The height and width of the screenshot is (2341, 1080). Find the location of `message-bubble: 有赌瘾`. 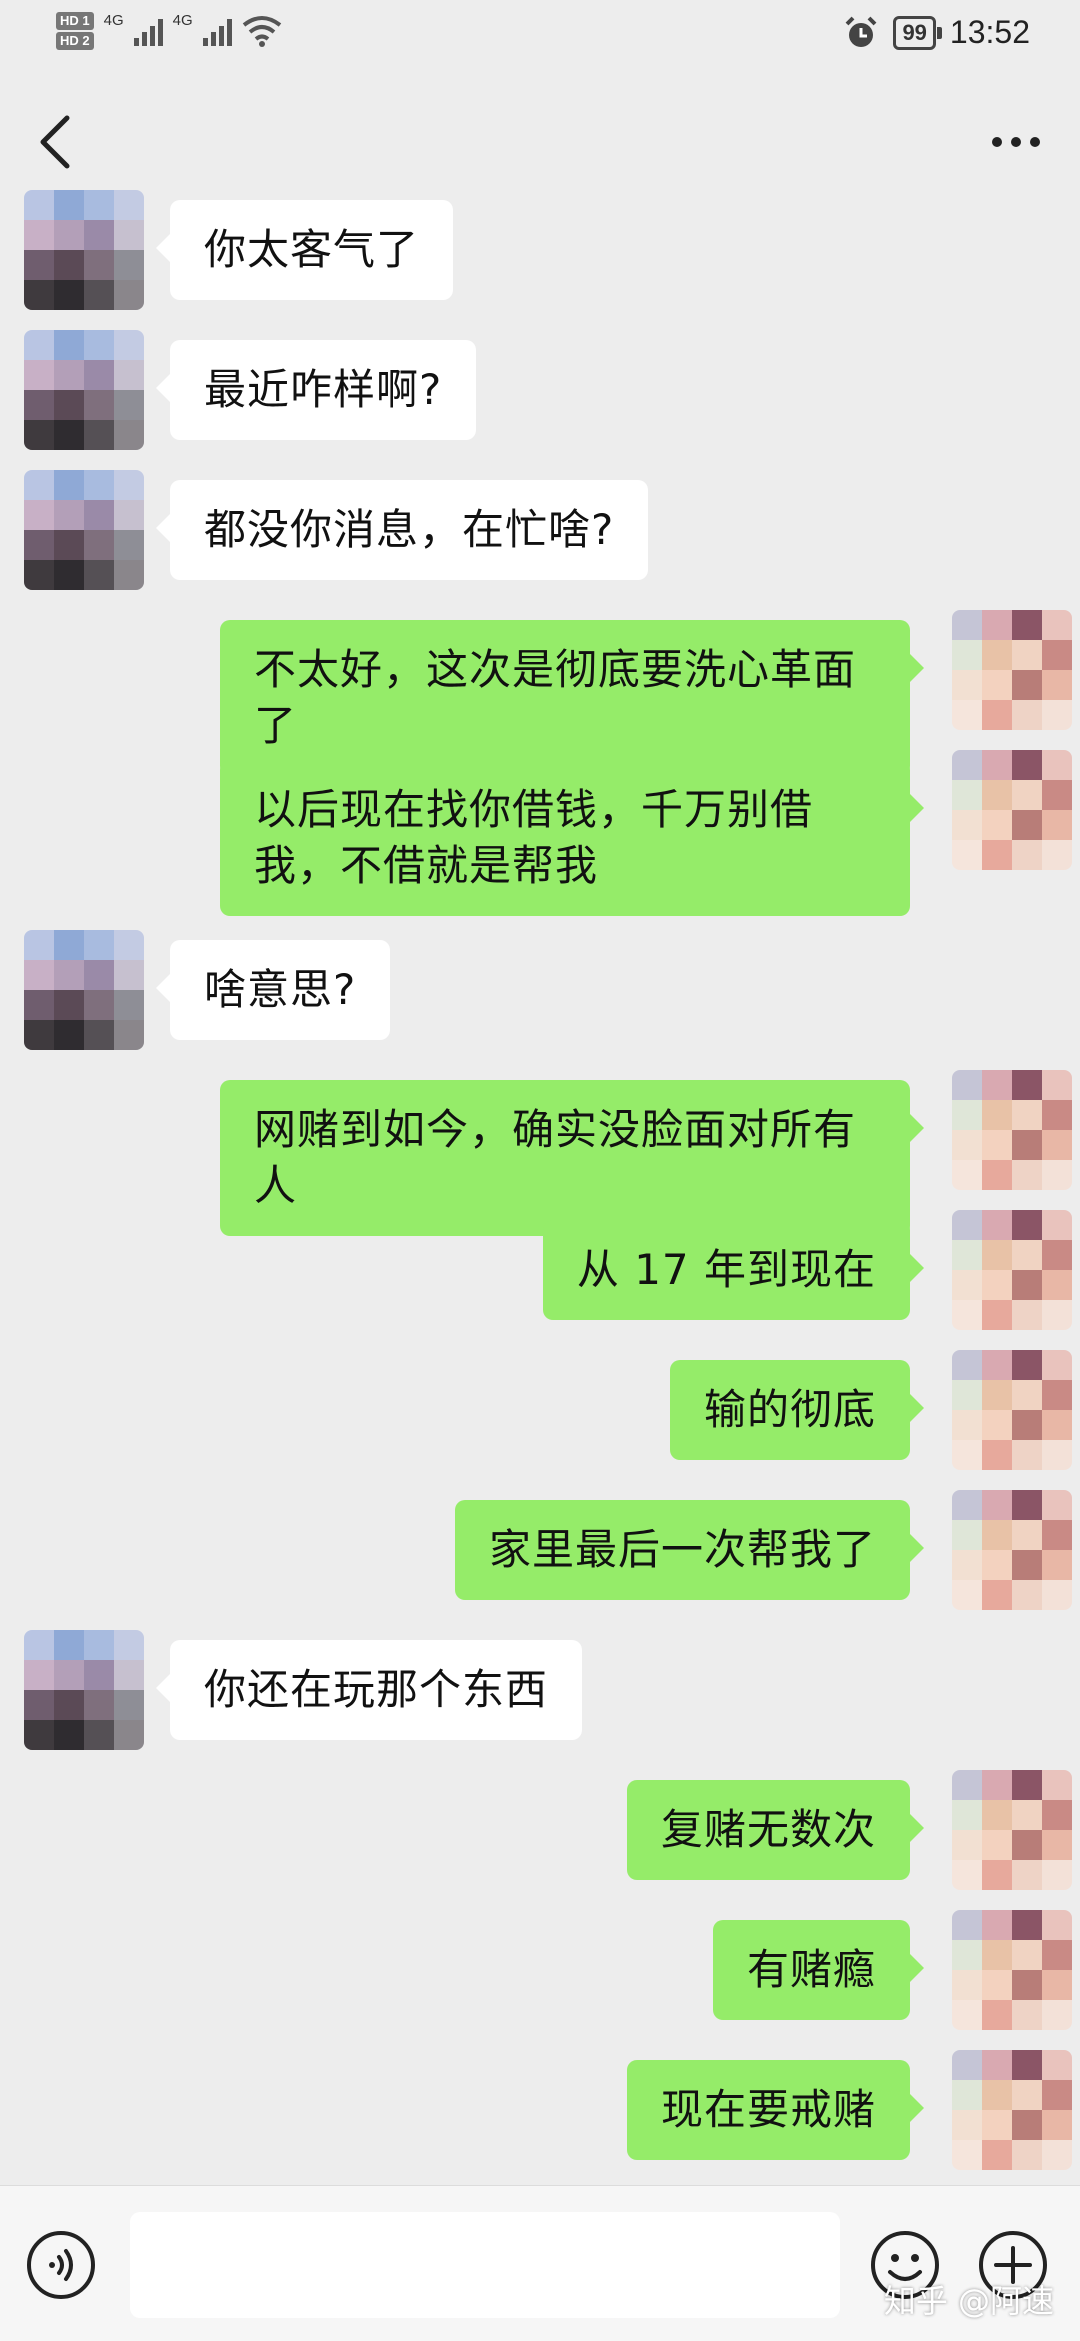

message-bubble: 有赌瘾 is located at coordinates (818, 1970).